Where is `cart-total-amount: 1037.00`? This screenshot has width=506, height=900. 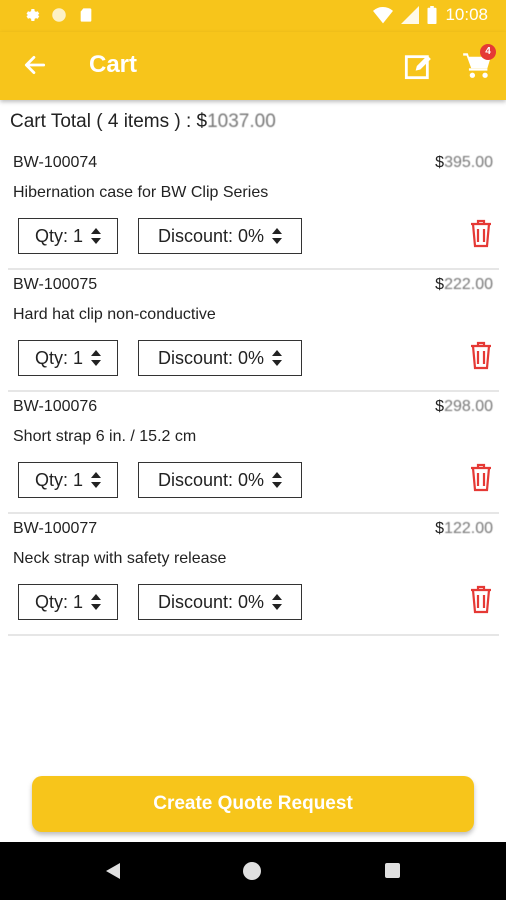 cart-total-amount: 1037.00 is located at coordinates (241, 121).